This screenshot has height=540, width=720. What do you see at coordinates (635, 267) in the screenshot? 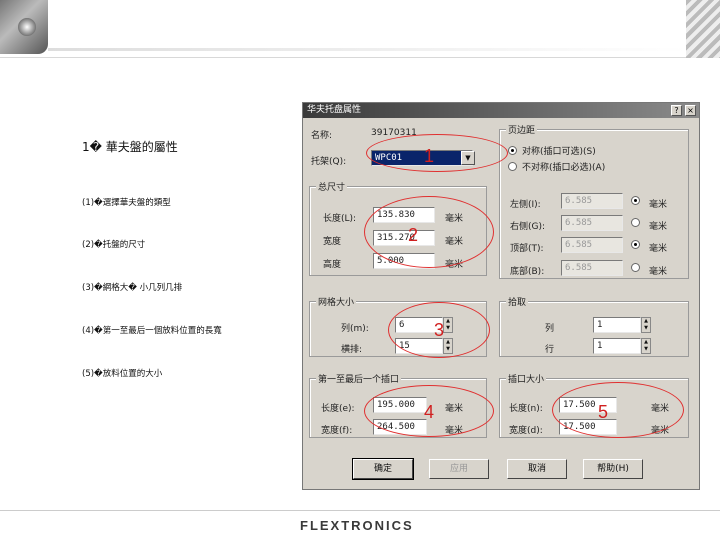
I see `bottom-unit-radio` at bounding box center [635, 267].